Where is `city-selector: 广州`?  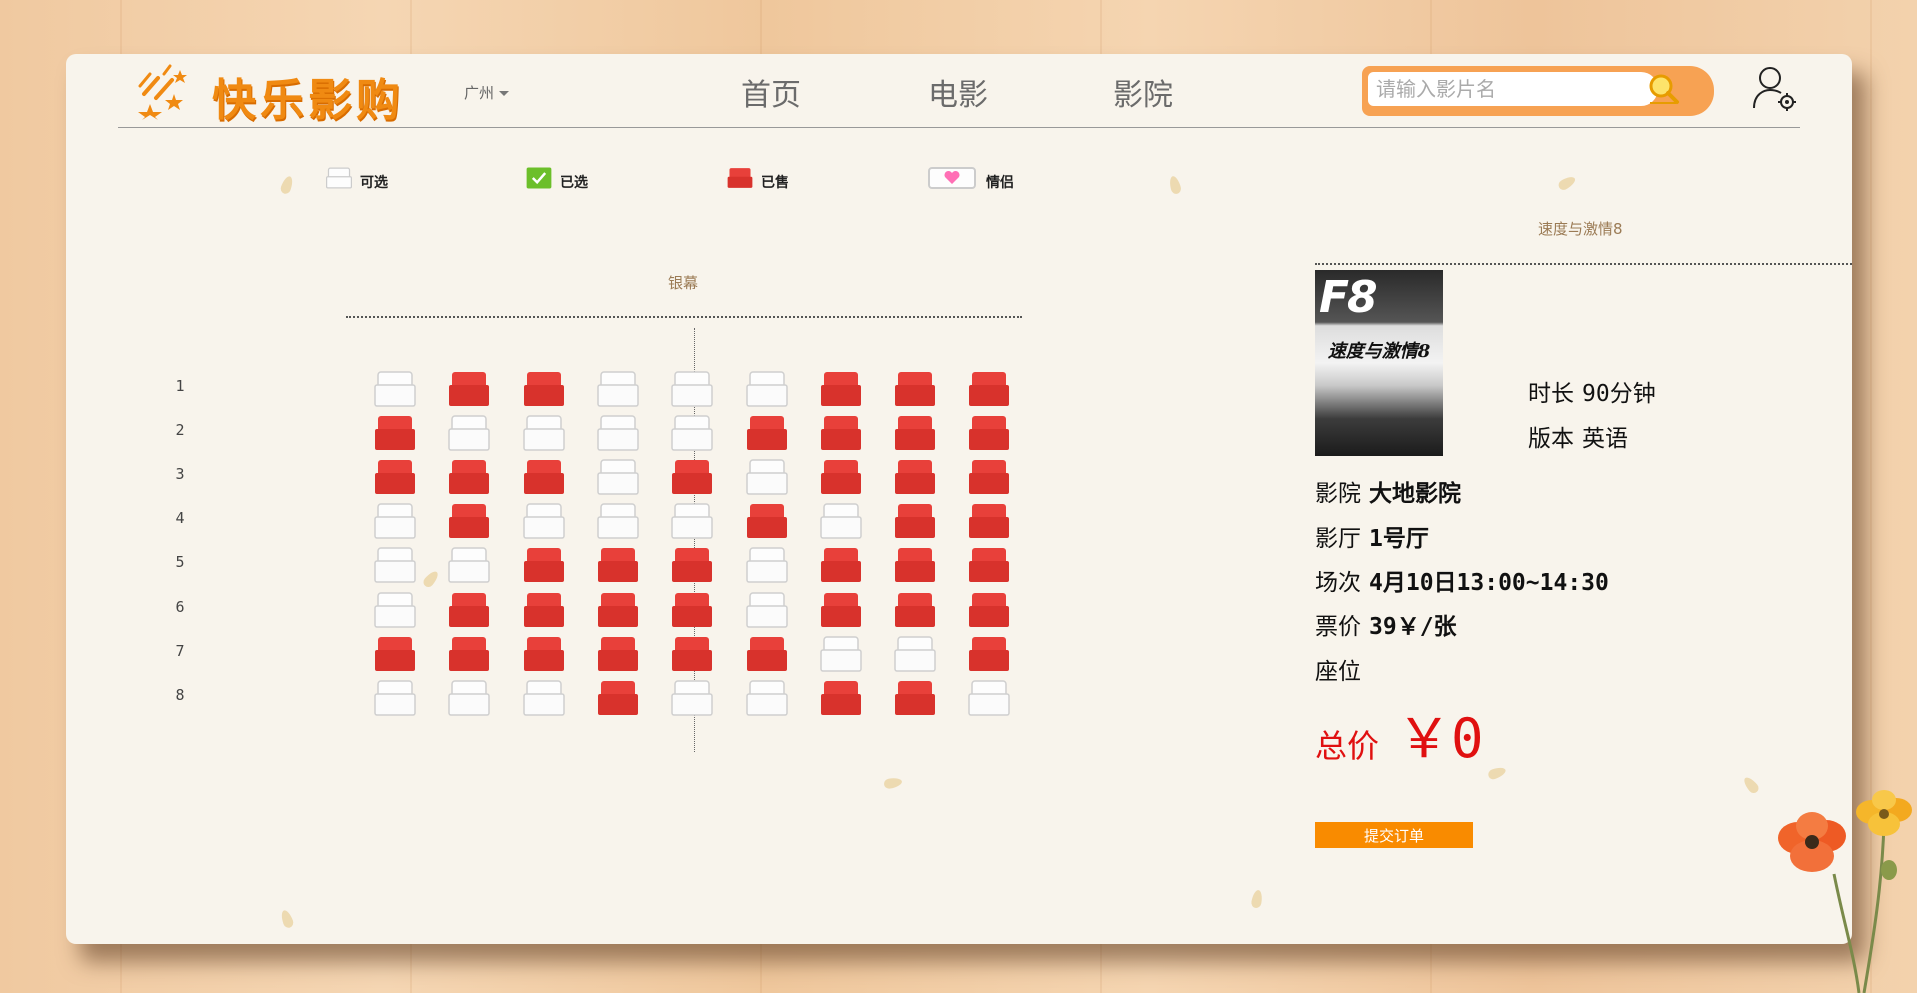 city-selector: 广州 is located at coordinates (487, 92).